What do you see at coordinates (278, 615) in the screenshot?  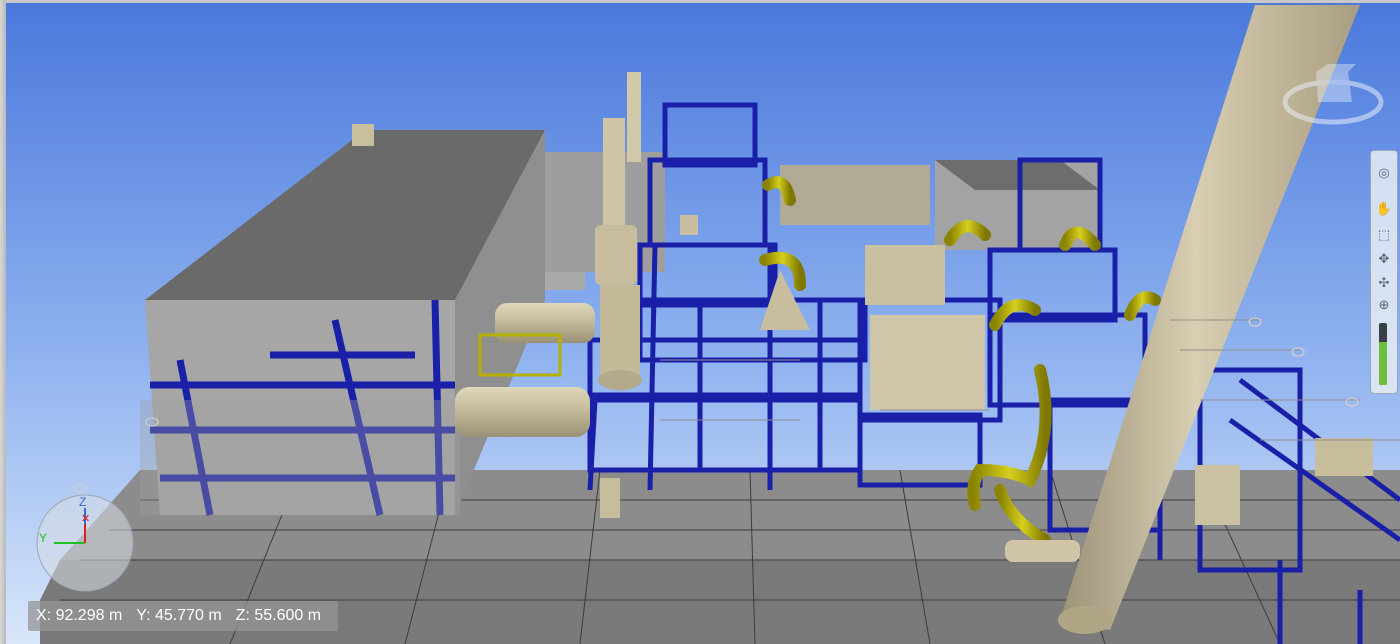 I see `coordinate-z: Z: 55.600 m` at bounding box center [278, 615].